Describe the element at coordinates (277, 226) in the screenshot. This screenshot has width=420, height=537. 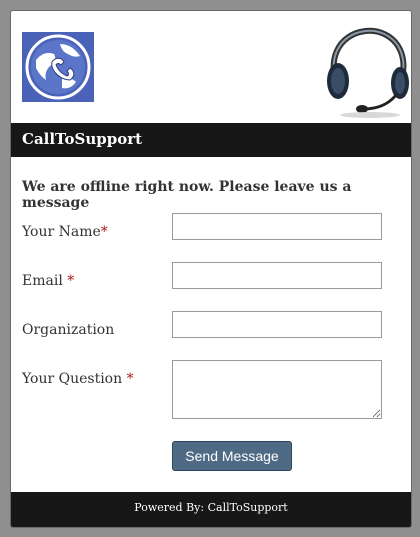
I see `name-field` at that location.